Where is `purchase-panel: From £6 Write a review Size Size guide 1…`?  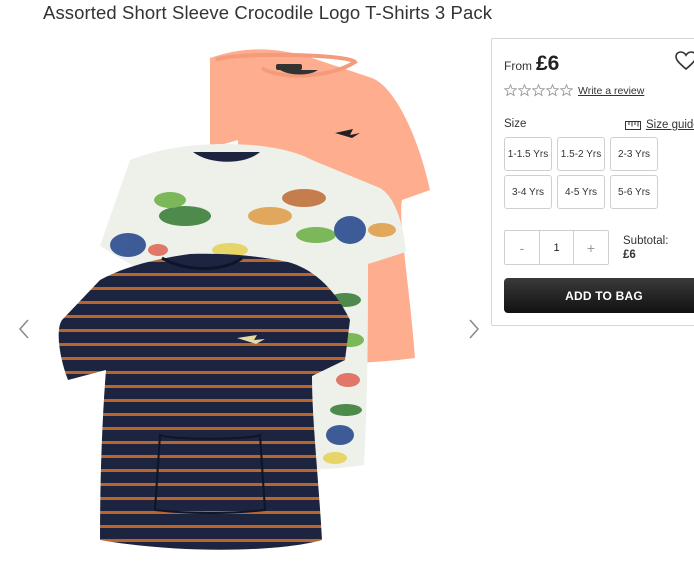 purchase-panel: From £6 Write a review Size Size guide 1… is located at coordinates (592, 182).